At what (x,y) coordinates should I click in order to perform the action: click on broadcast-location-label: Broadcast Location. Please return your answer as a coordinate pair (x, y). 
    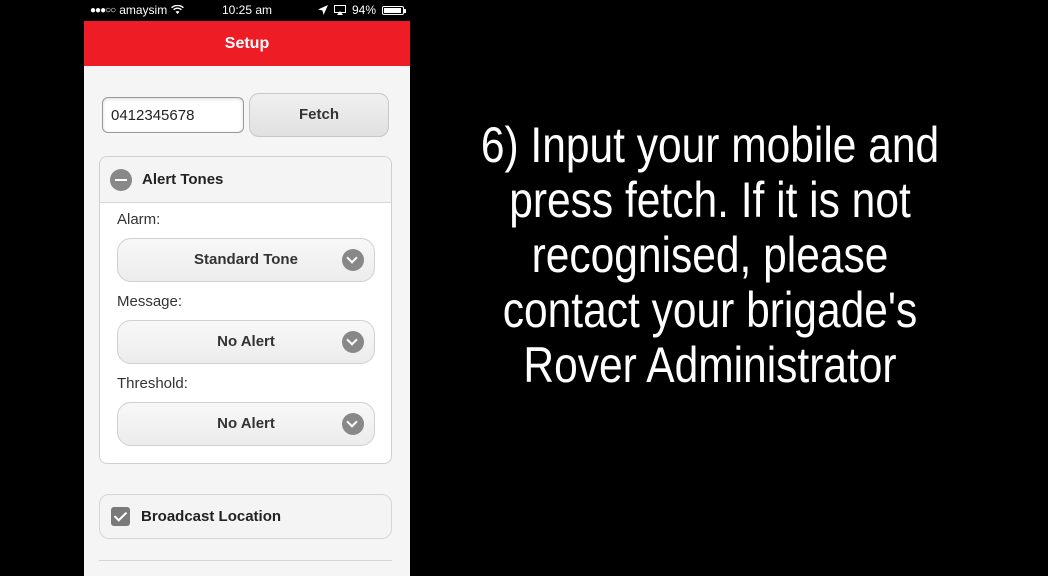
    Looking at the image, I should click on (211, 516).